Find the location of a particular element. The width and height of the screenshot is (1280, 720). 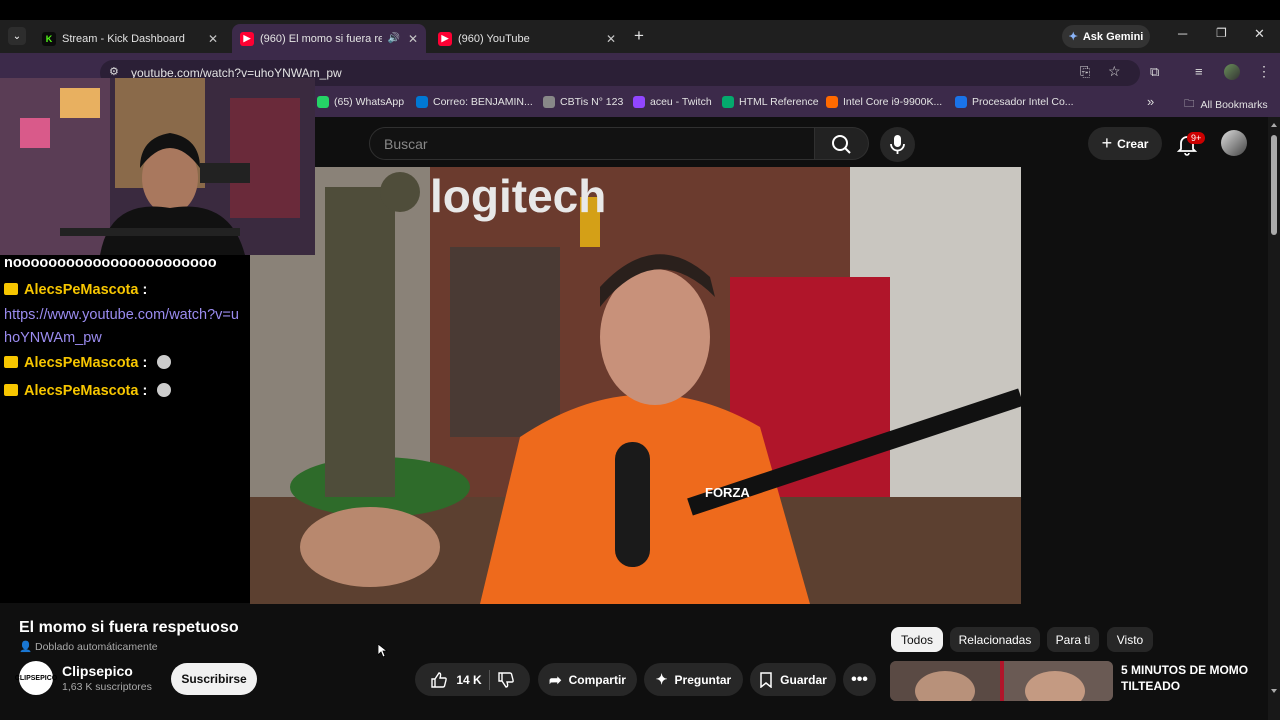

dub-person-icon: 👤 is located at coordinates (26, 647).